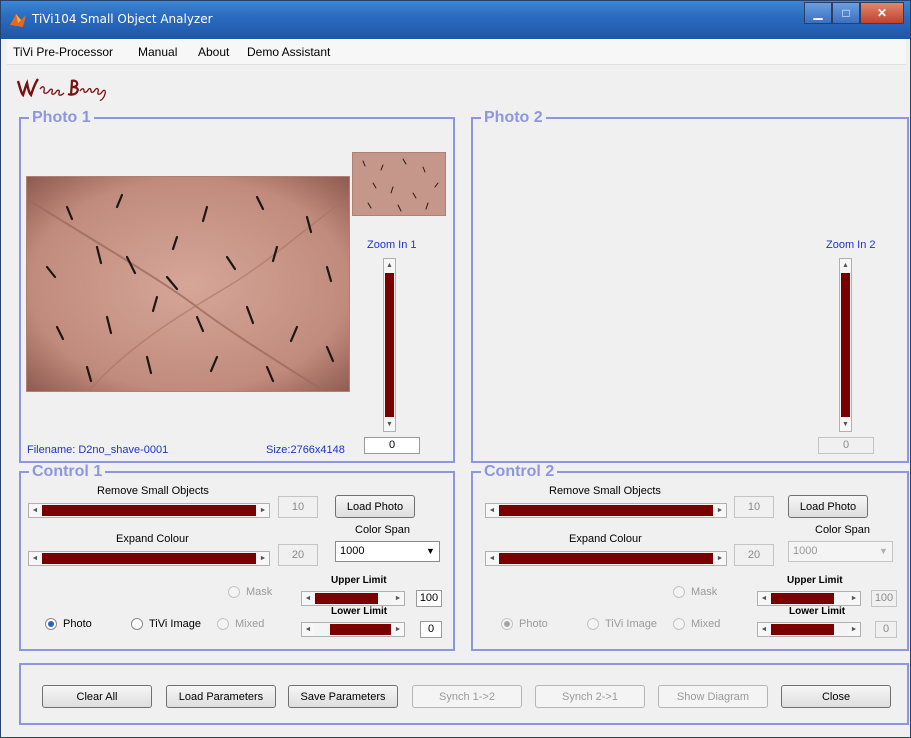 Image resolution: width=911 pixels, height=738 pixels. What do you see at coordinates (764, 598) in the screenshot?
I see `upper-2-left-arrow-icon: ◄` at bounding box center [764, 598].